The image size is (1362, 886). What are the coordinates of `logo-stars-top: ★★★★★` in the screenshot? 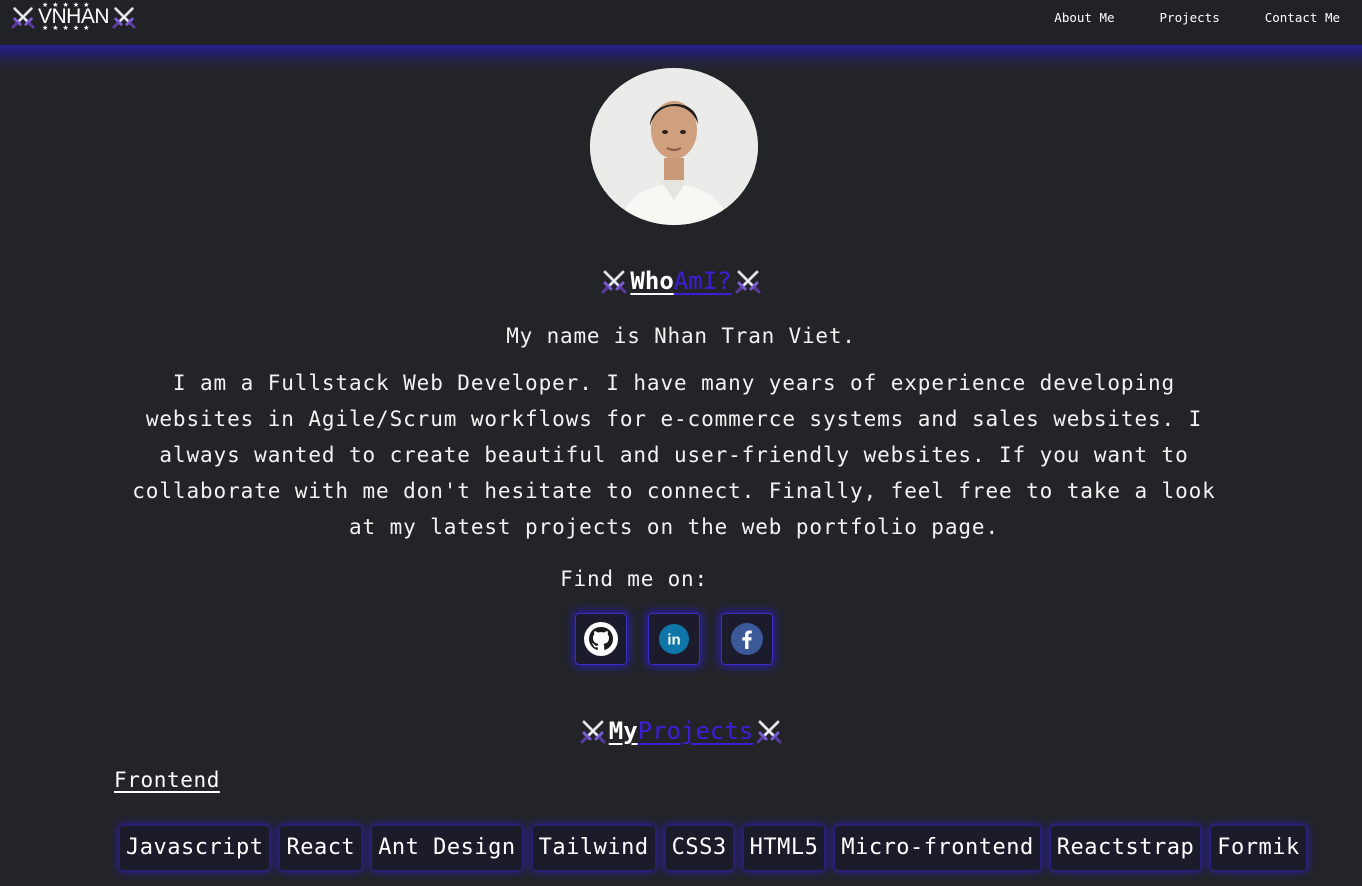 It's located at (68, 5).